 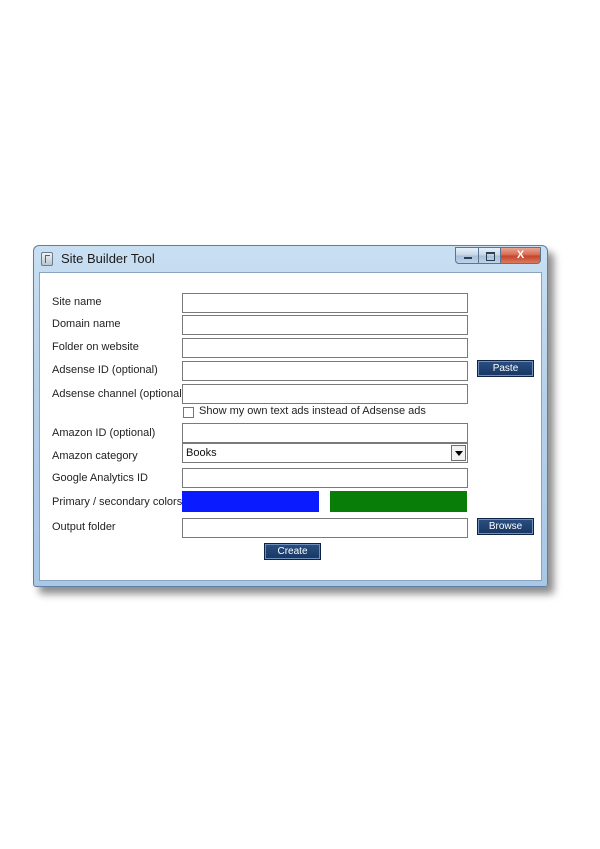 What do you see at coordinates (325, 528) in the screenshot?
I see `output-folder-input` at bounding box center [325, 528].